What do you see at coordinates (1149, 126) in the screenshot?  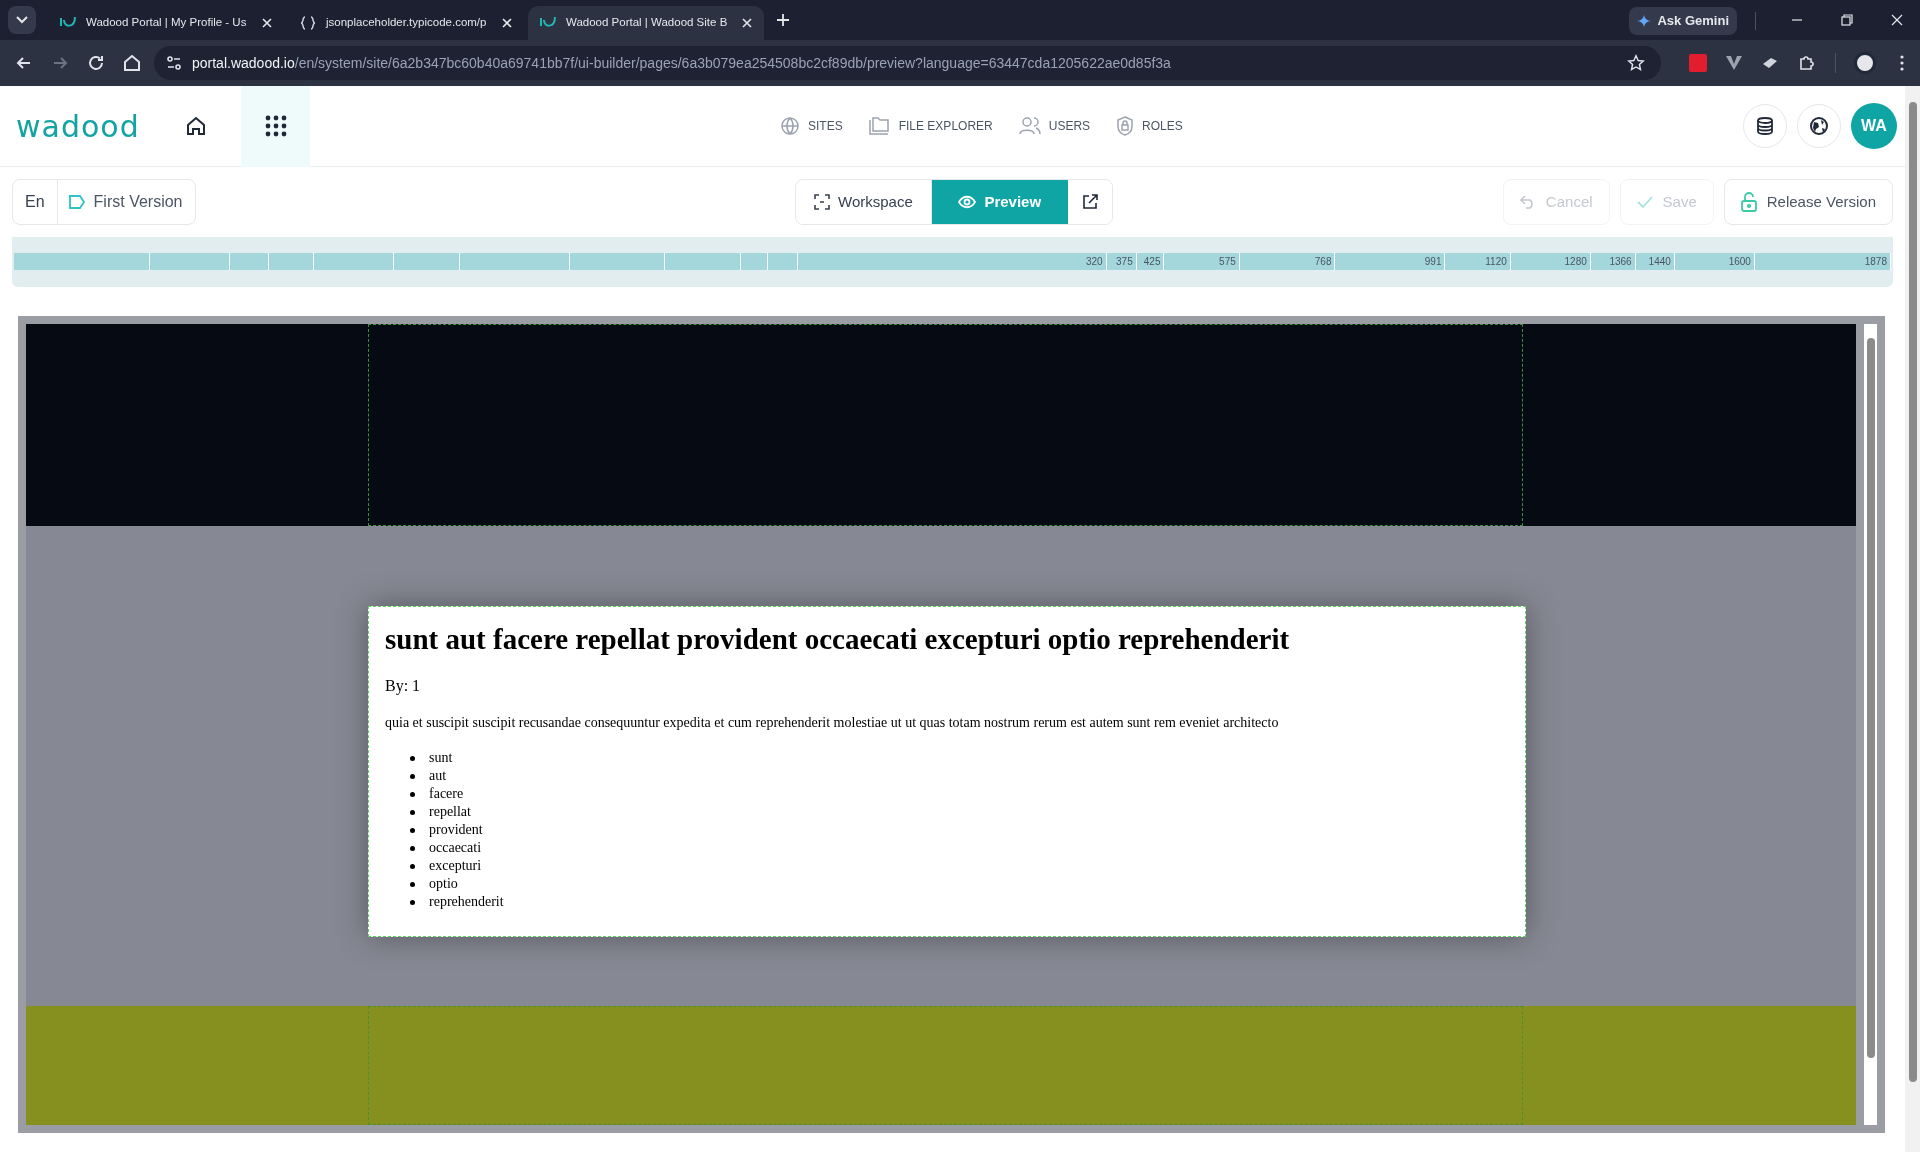 I see `nav-link: ROLES` at bounding box center [1149, 126].